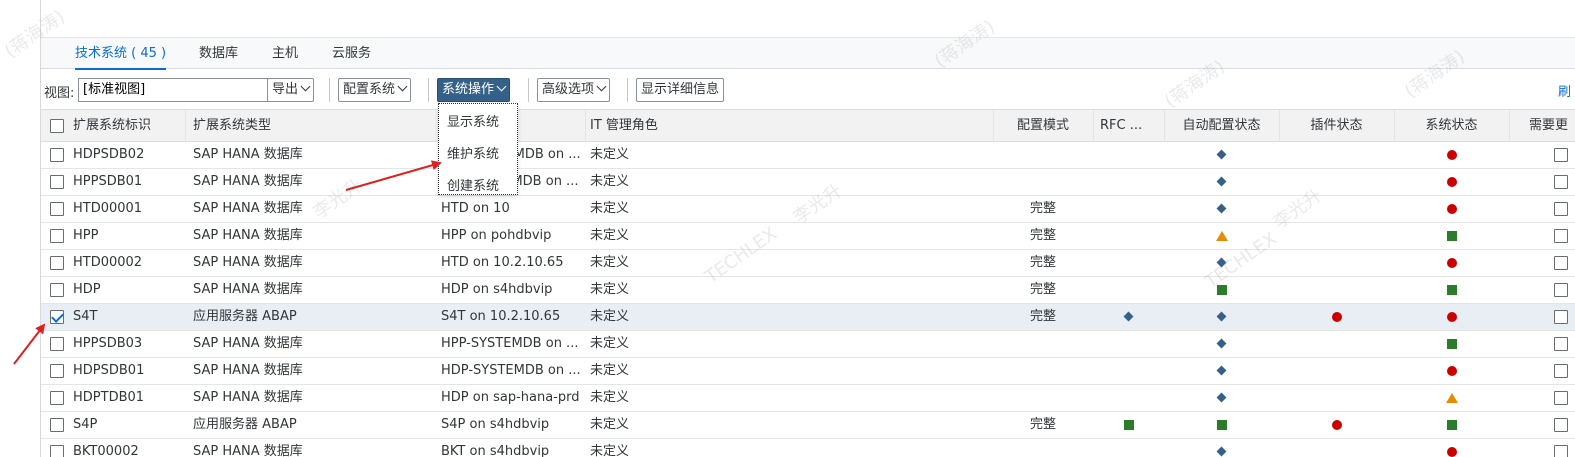 The height and width of the screenshot is (457, 1575). I want to click on view-label: 视图:, so click(59, 93).